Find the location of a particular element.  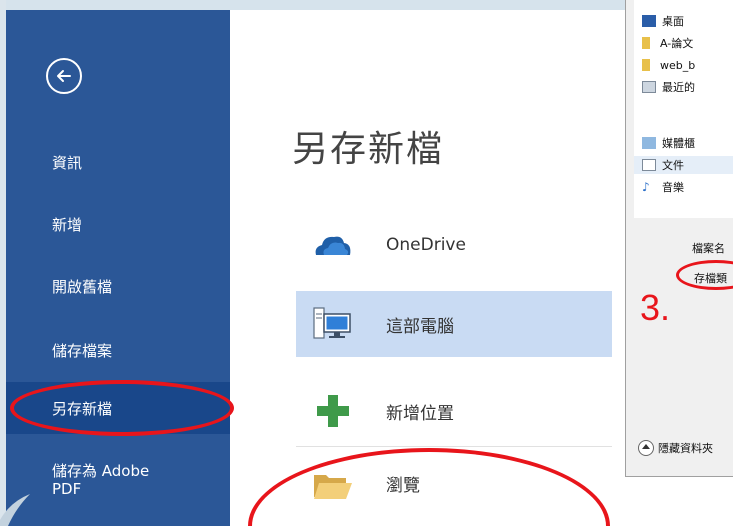

tree-label: 文件 is located at coordinates (673, 165).